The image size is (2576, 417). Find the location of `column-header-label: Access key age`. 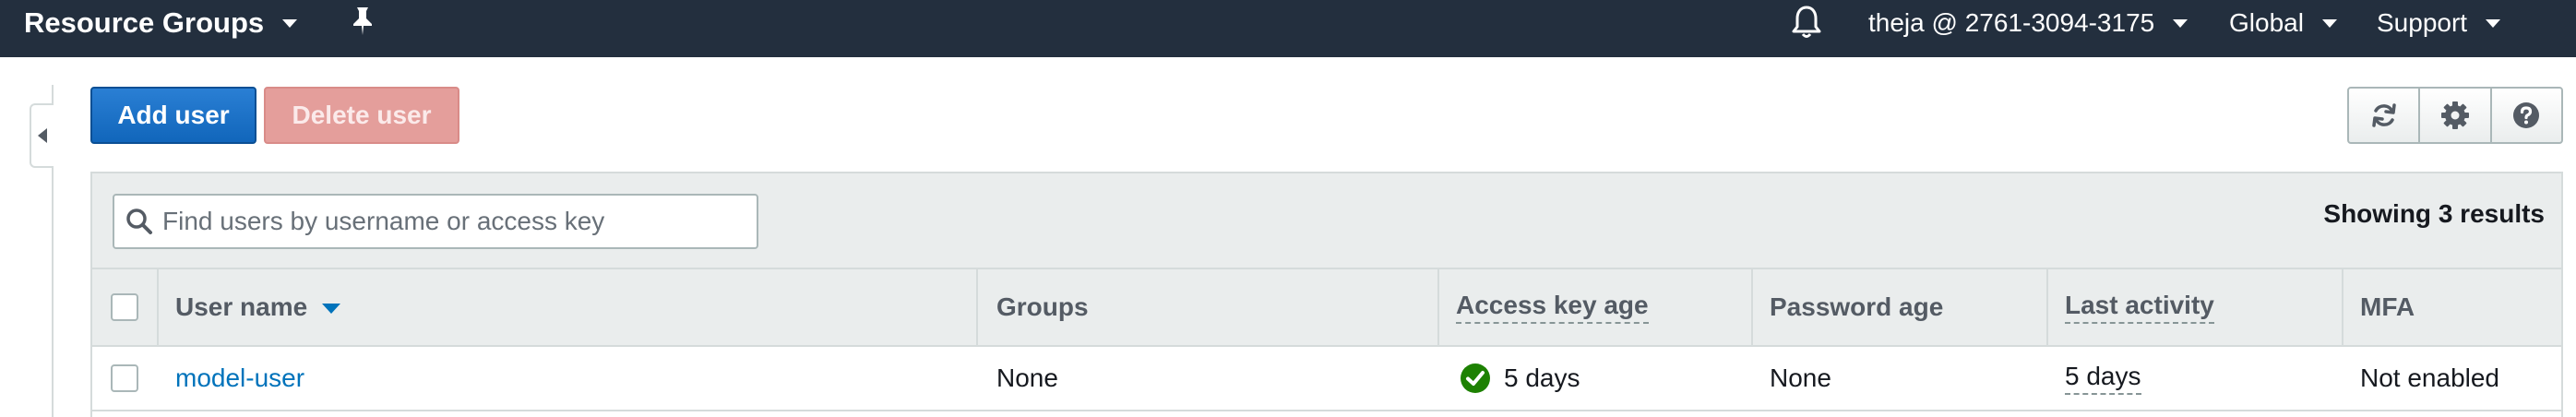

column-header-label: Access key age is located at coordinates (1552, 307).